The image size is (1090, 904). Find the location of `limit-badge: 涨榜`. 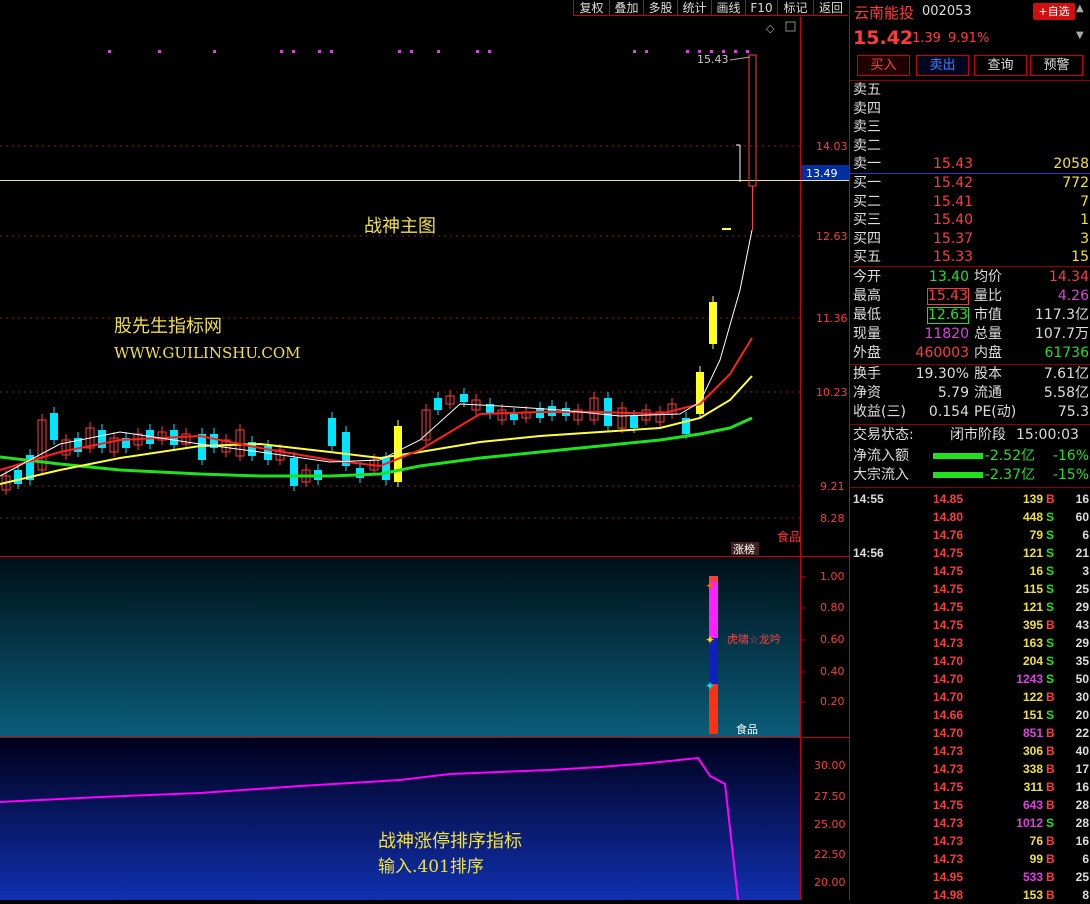

limit-badge: 涨榜 is located at coordinates (744, 549).